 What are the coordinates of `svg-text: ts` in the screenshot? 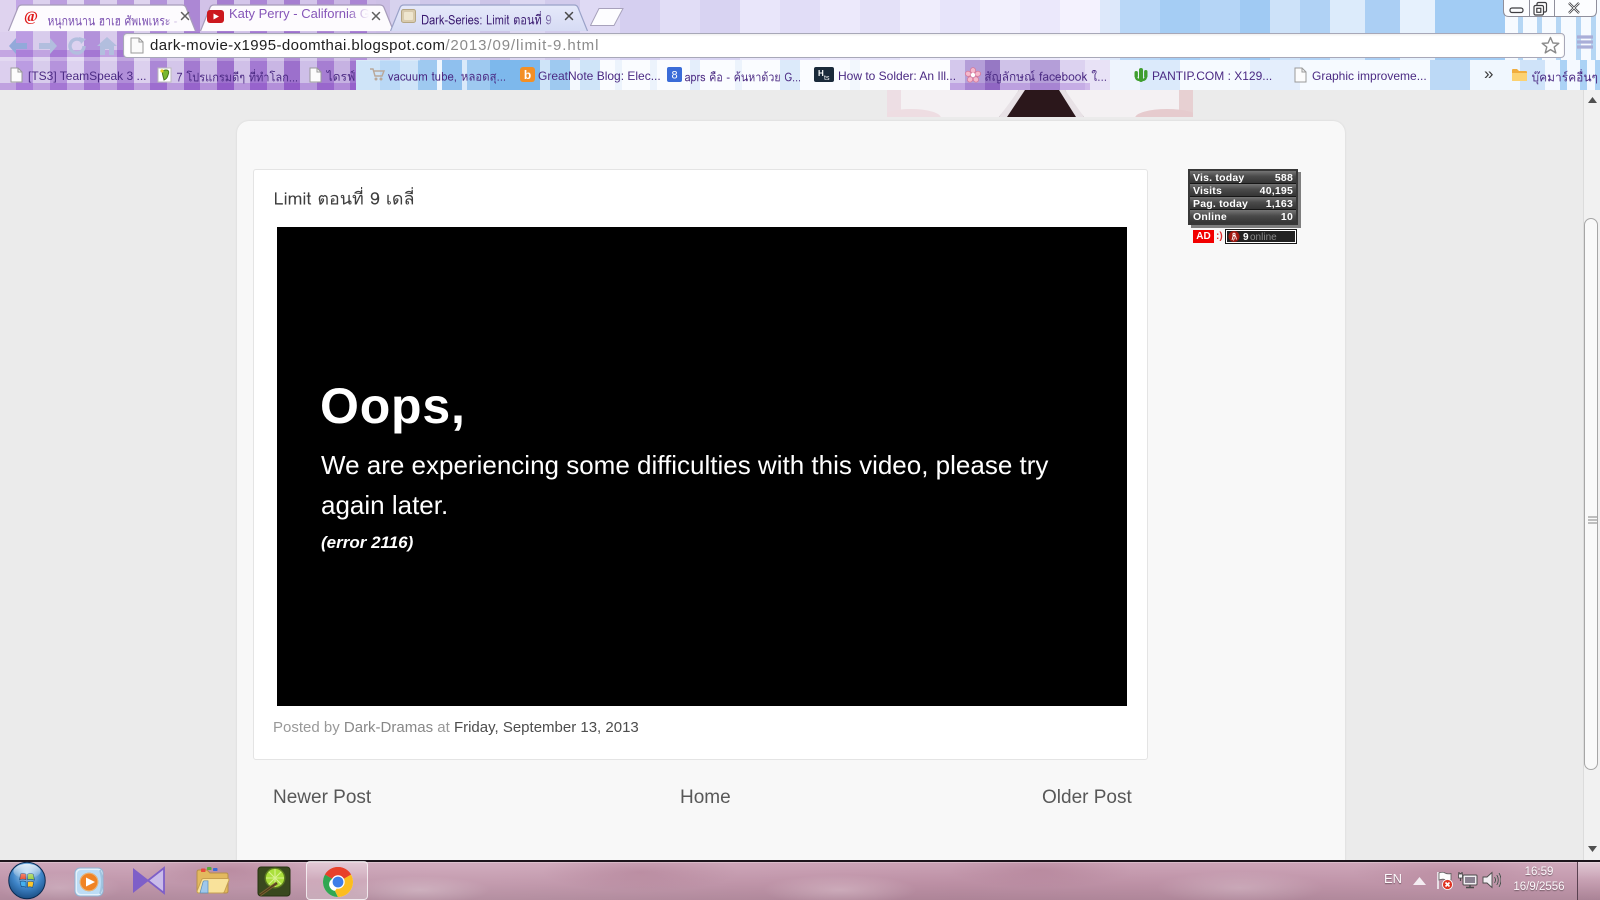 It's located at (827, 78).